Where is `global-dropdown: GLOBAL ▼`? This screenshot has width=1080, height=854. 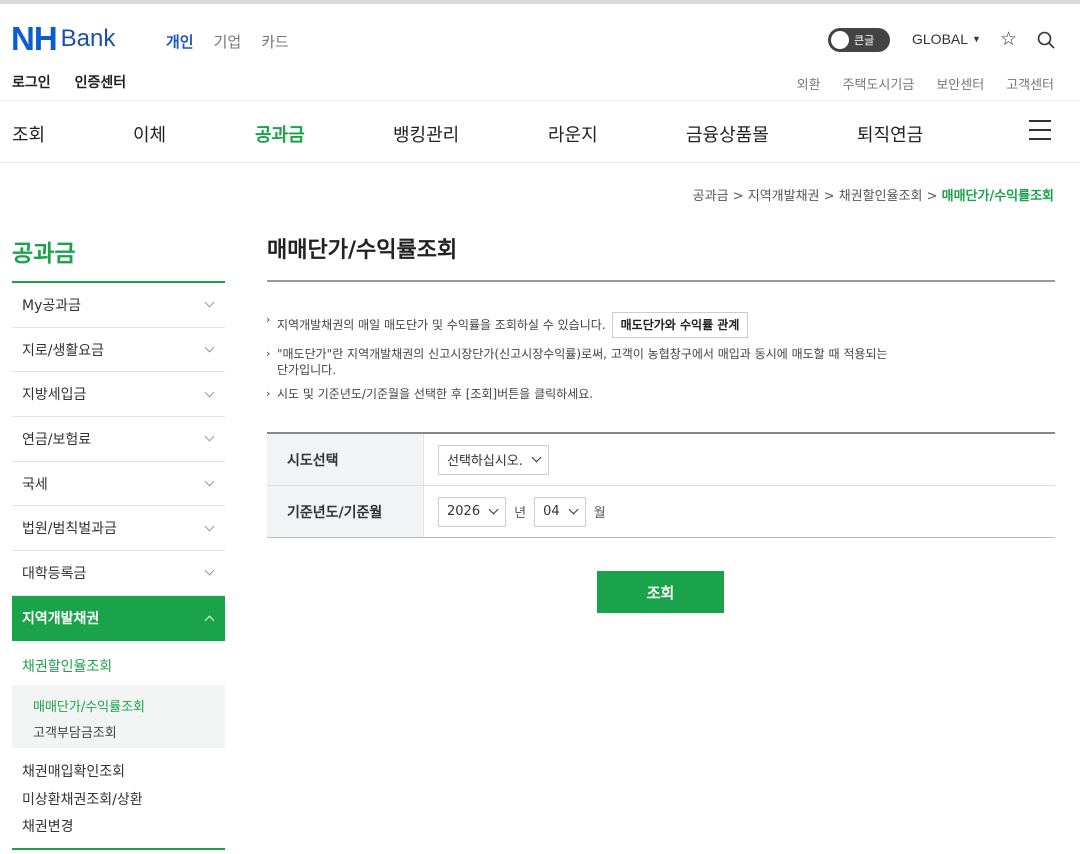
global-dropdown: GLOBAL ▼ is located at coordinates (946, 39).